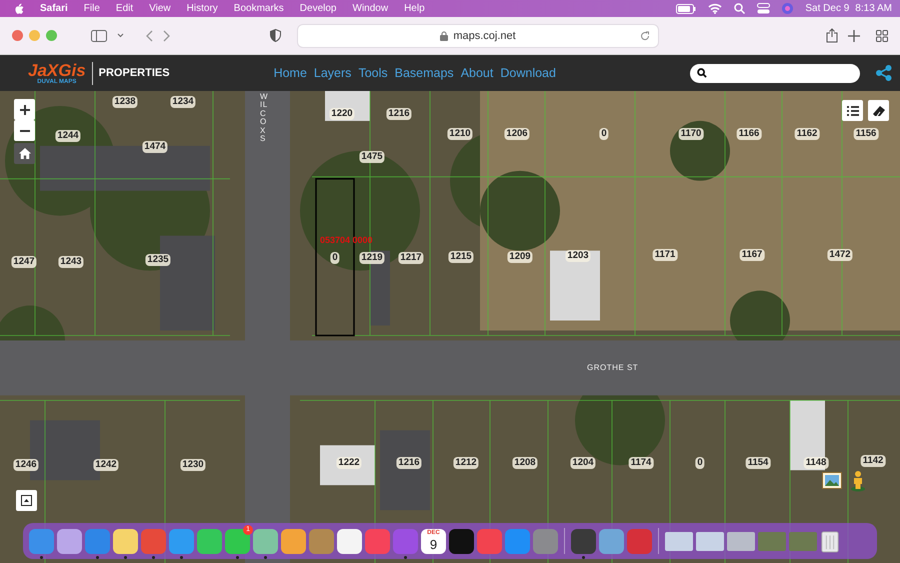  I want to click on parcel-number: 1234, so click(183, 102).